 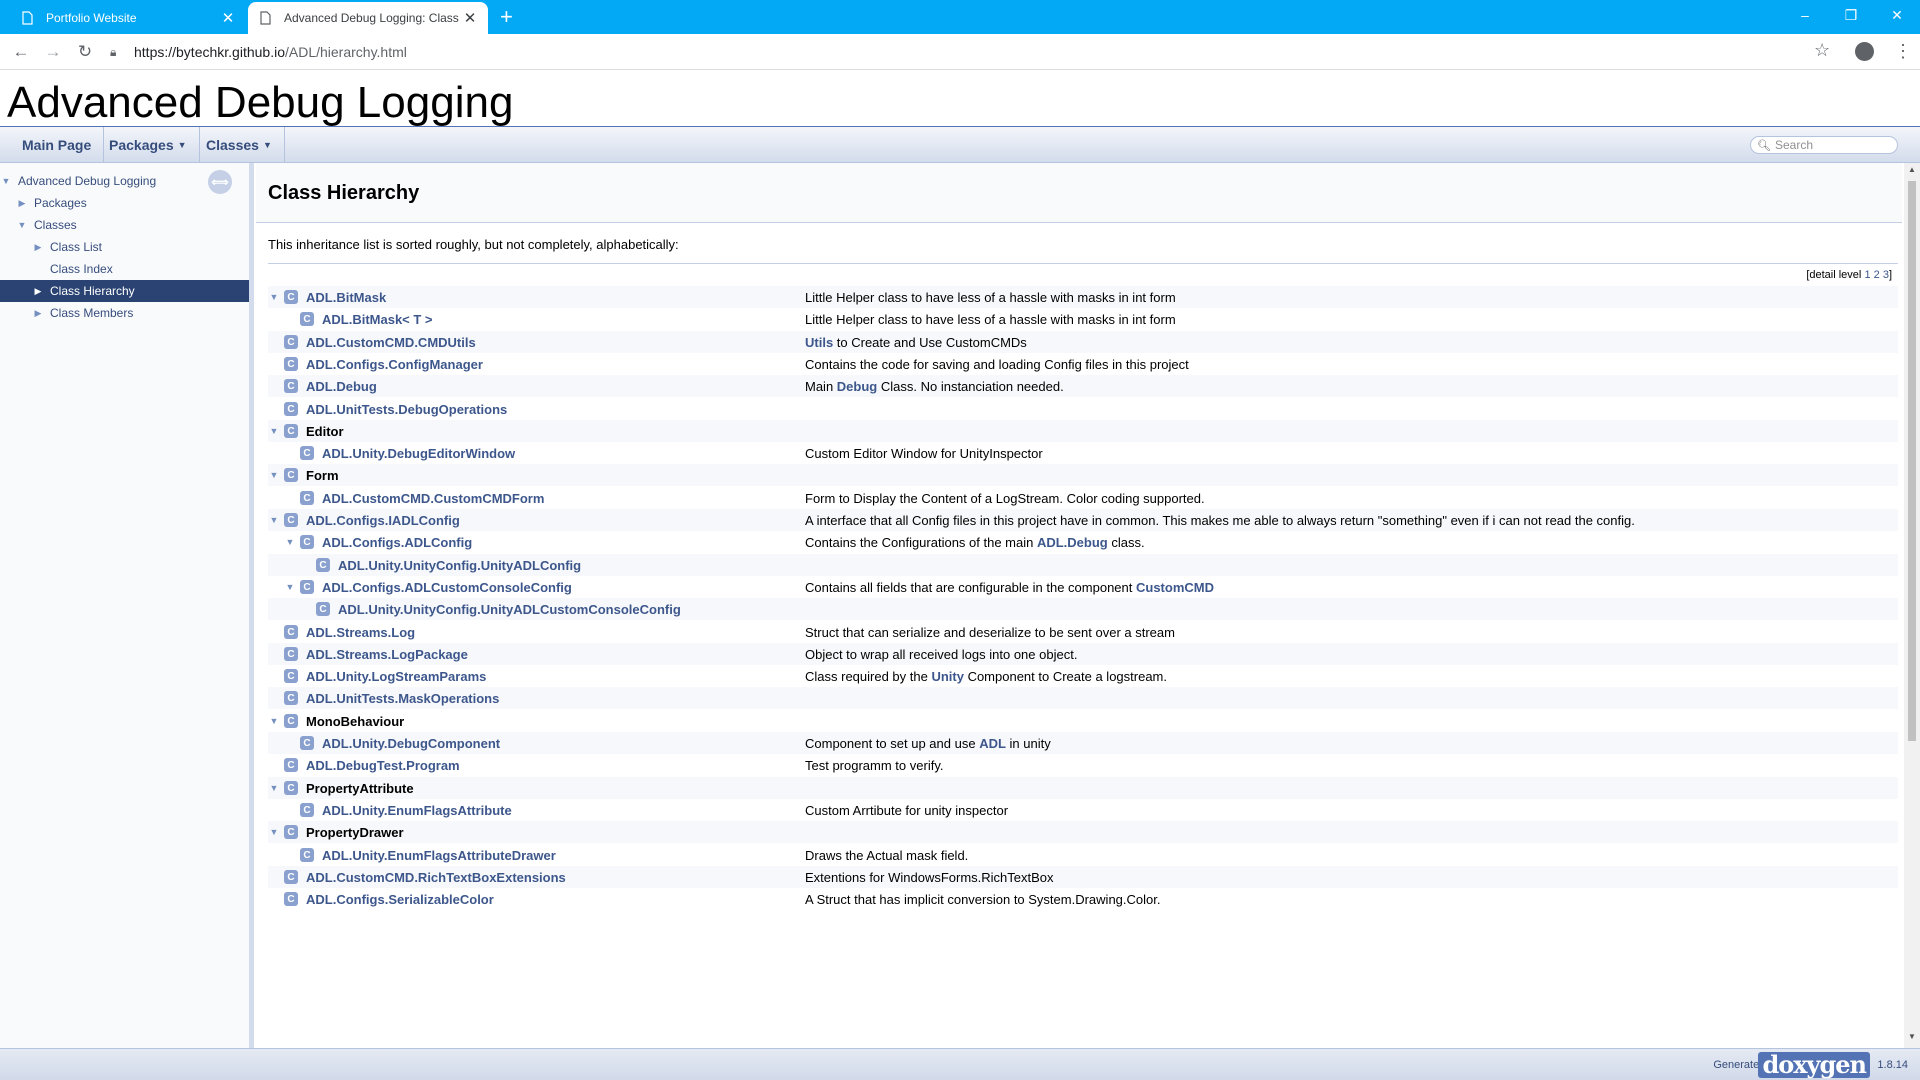 What do you see at coordinates (383, 520) in the screenshot?
I see `class-link: ADL.Configs.IADLConfig` at bounding box center [383, 520].